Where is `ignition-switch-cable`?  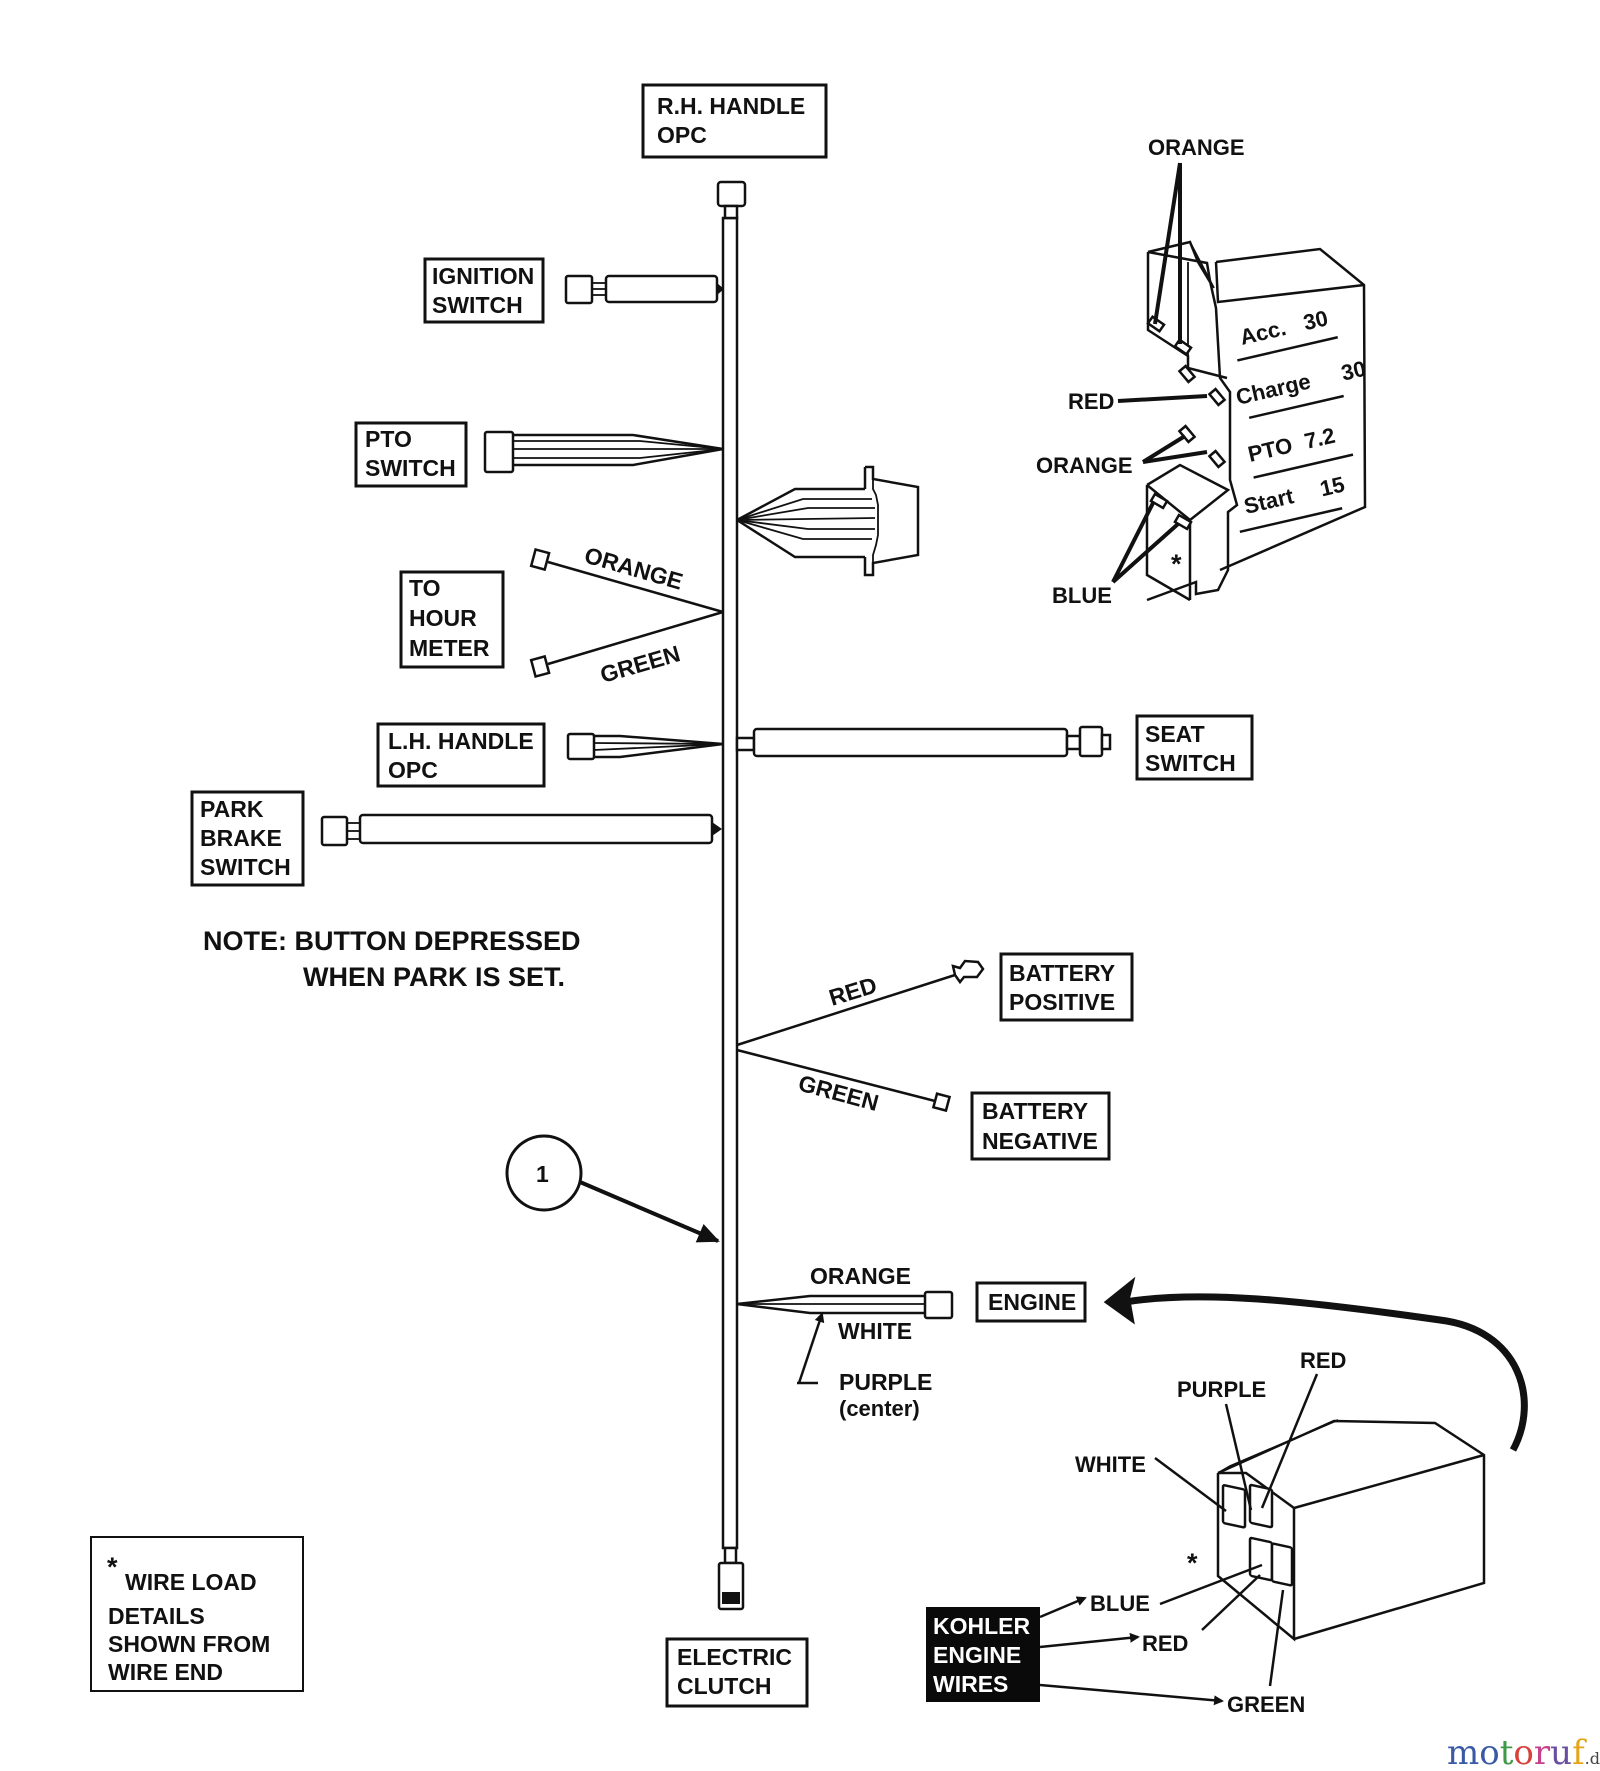 ignition-switch-cable is located at coordinates (661, 289).